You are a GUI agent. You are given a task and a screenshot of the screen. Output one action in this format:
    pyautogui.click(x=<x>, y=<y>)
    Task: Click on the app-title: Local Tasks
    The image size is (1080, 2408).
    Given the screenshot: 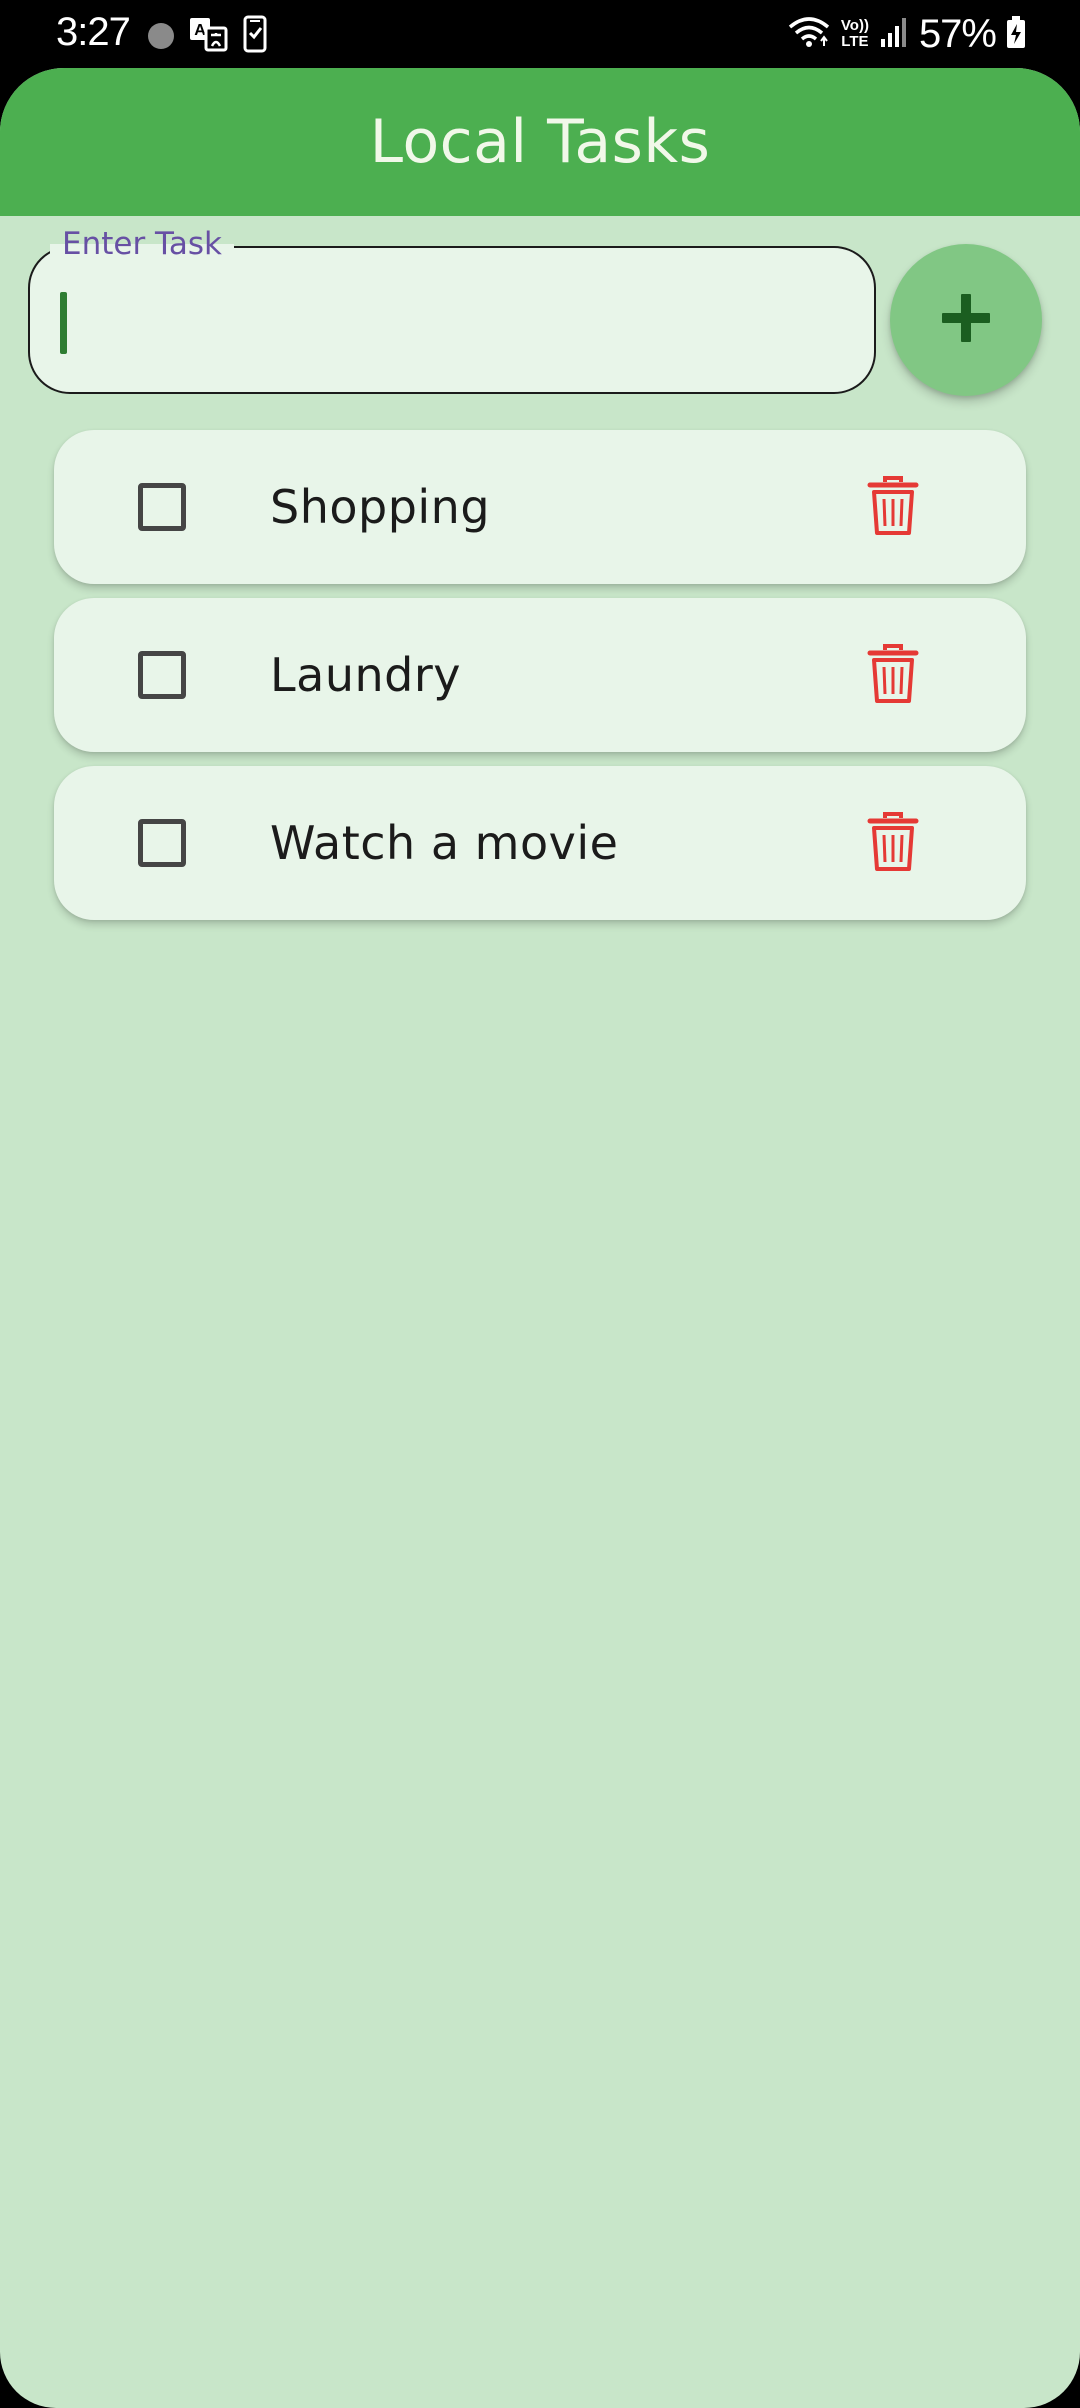 What is the action you would take?
    pyautogui.click(x=540, y=142)
    